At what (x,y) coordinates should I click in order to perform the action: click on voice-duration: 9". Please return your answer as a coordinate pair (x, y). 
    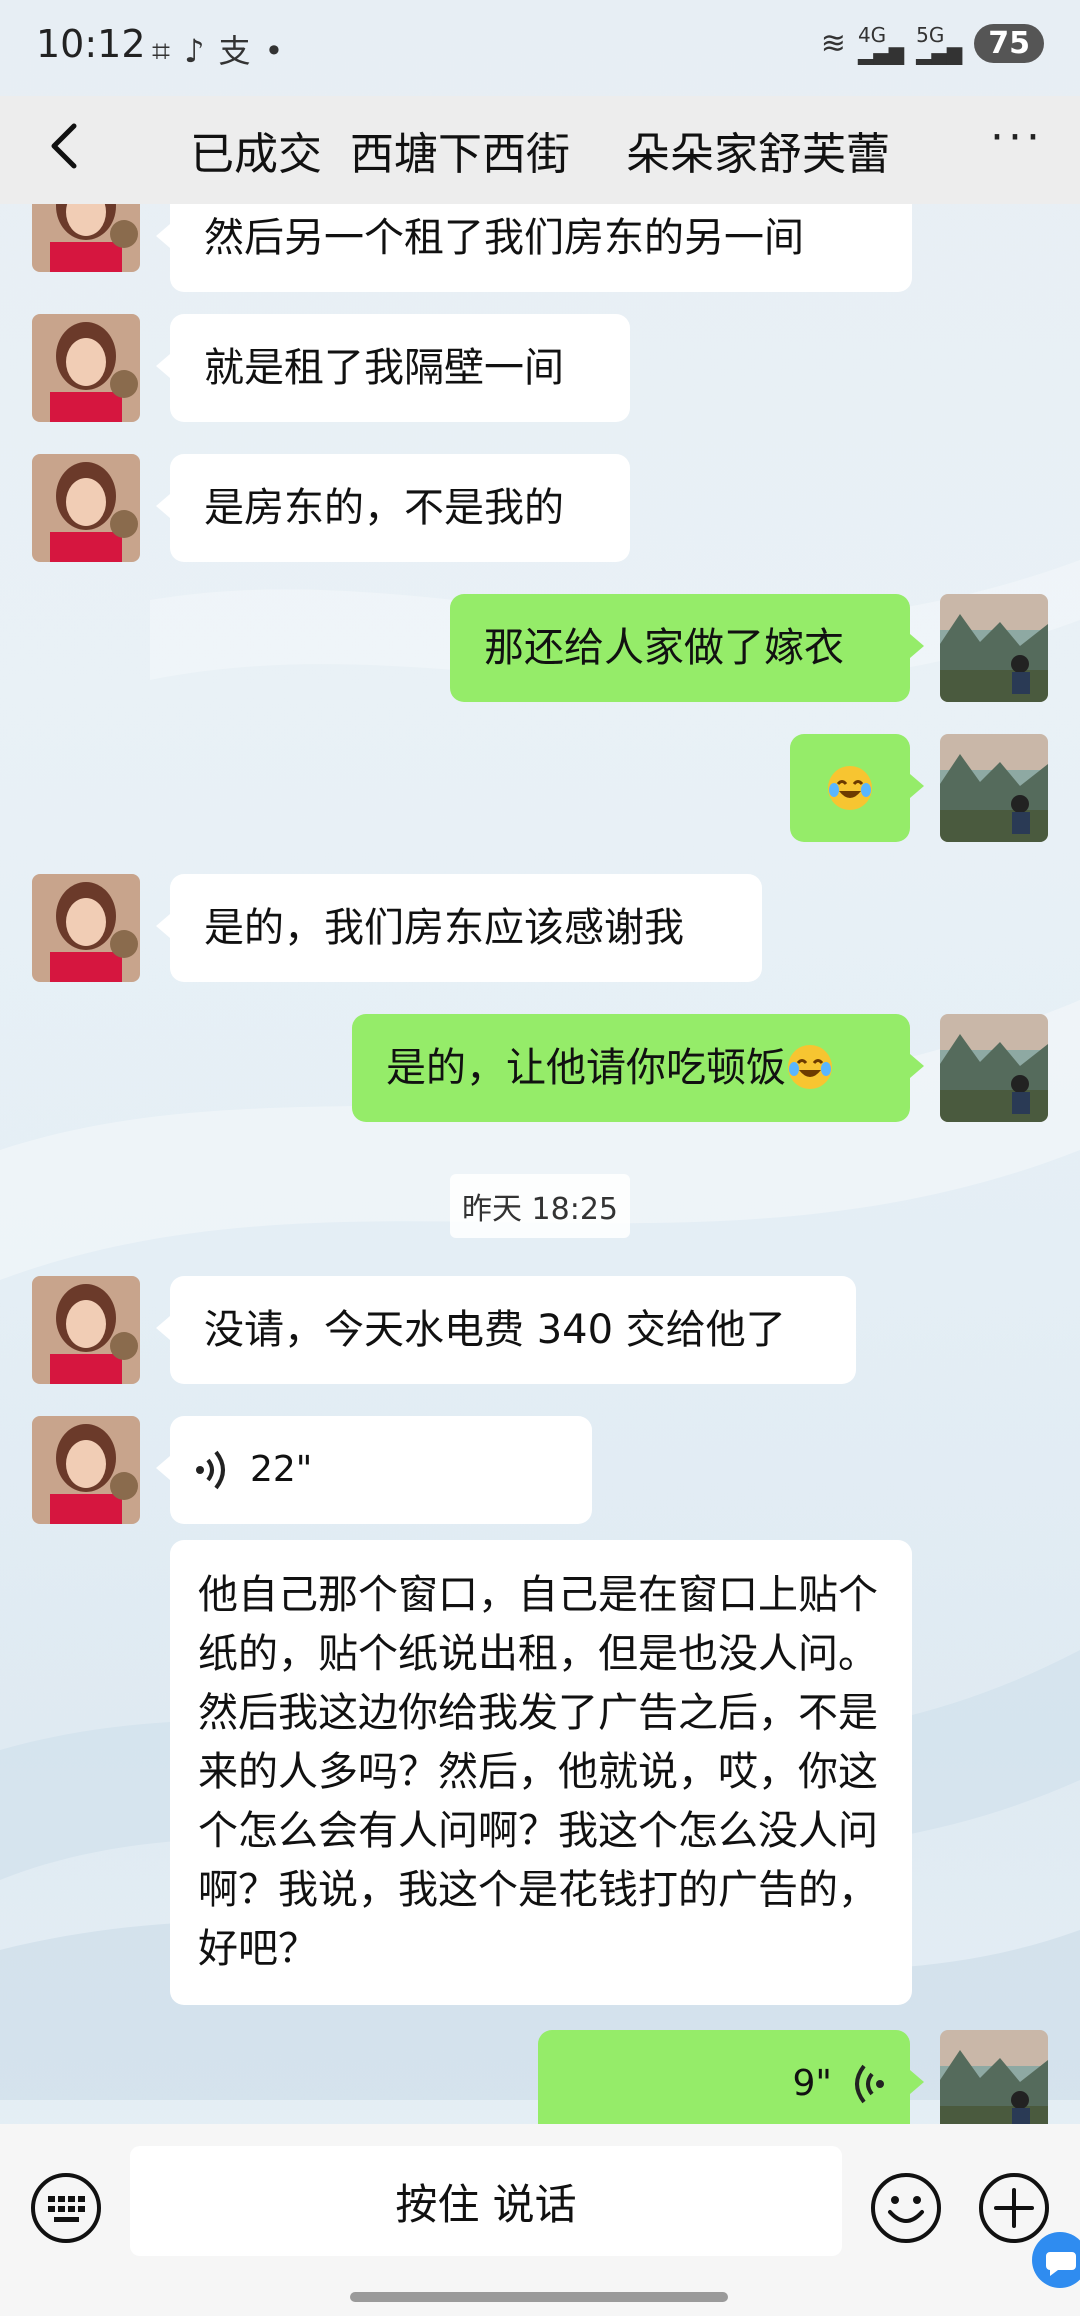
    Looking at the image, I should click on (812, 2083).